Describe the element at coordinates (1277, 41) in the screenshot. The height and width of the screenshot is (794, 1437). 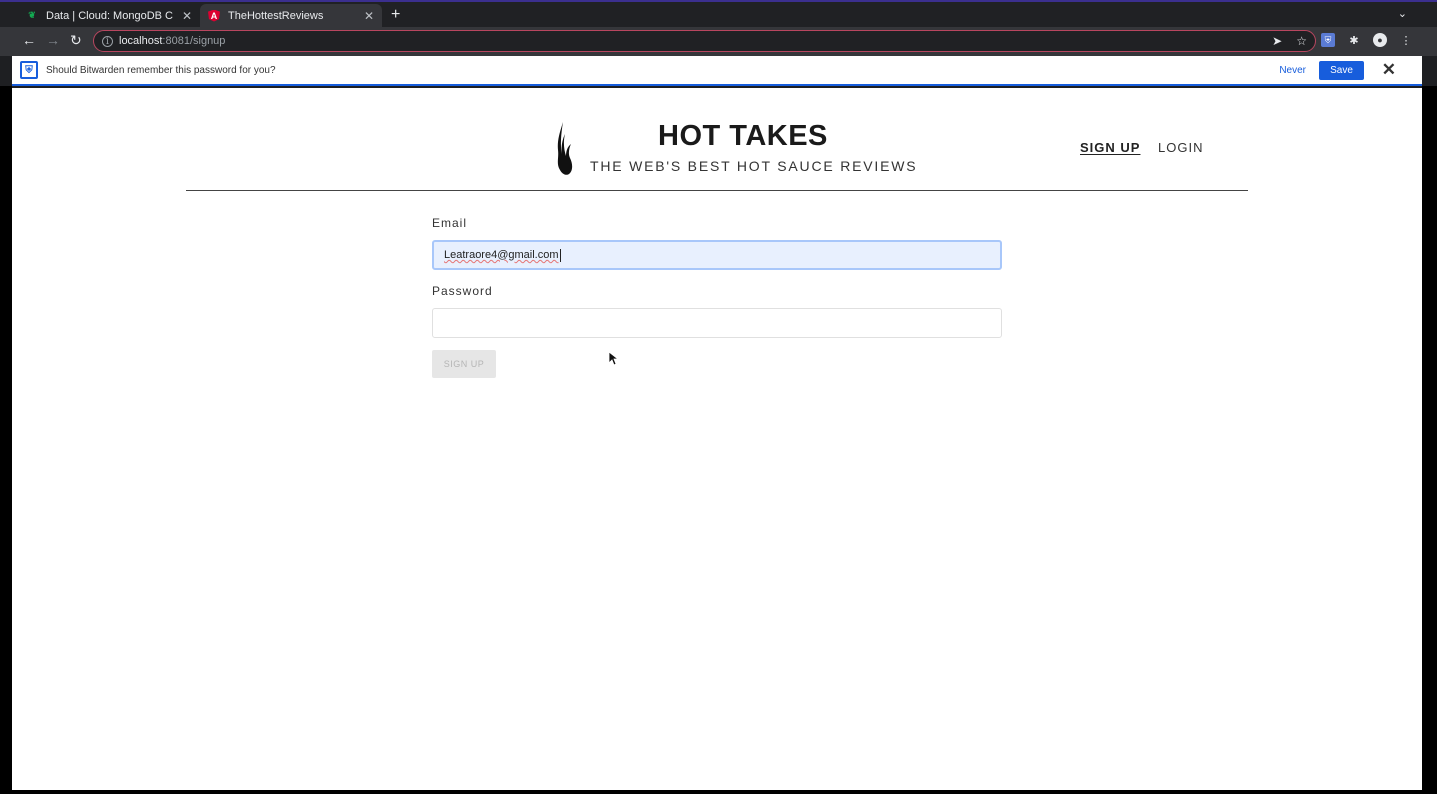
I see `send-icon: ➤` at that location.